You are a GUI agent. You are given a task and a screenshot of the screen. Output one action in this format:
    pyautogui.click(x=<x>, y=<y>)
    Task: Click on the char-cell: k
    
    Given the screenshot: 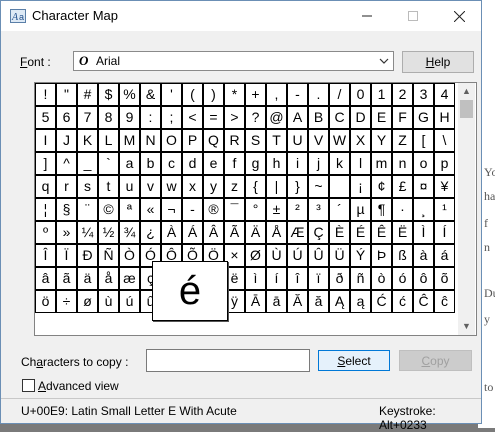 What is the action you would take?
    pyautogui.click(x=339, y=163)
    